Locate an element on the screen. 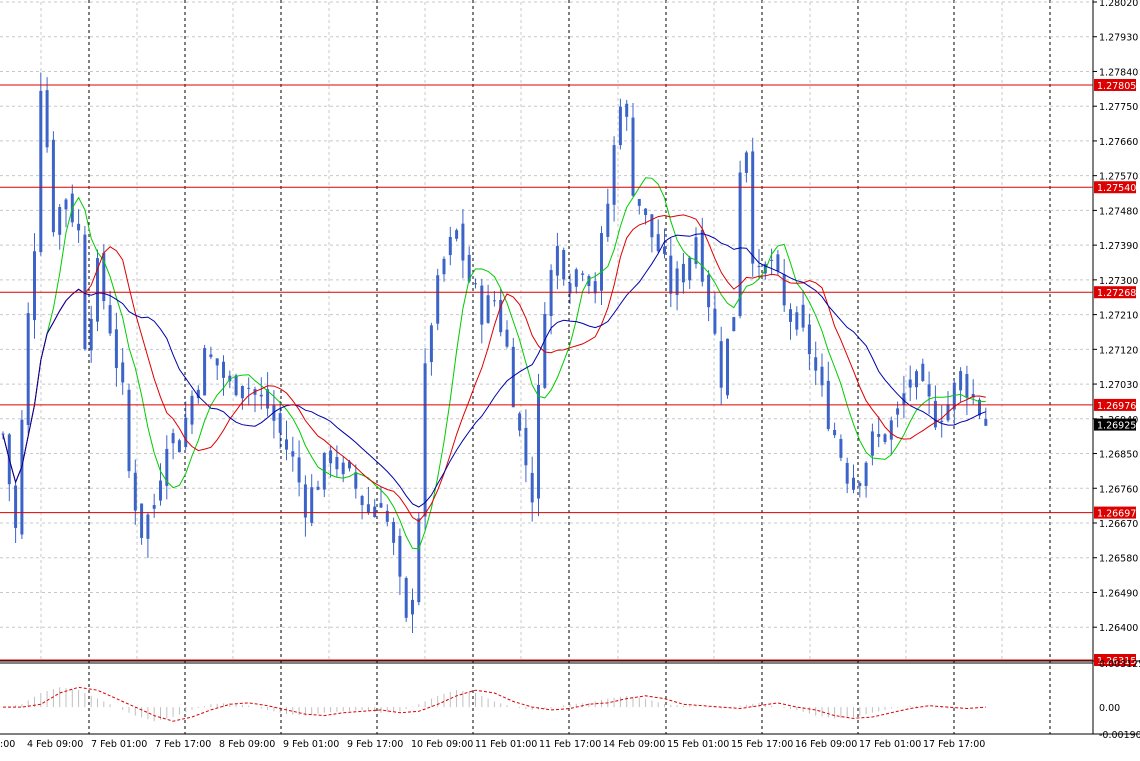 Image resolution: width=1140 pixels, height=761 pixels. time-label: 17 Feb 17:00 is located at coordinates (954, 744).